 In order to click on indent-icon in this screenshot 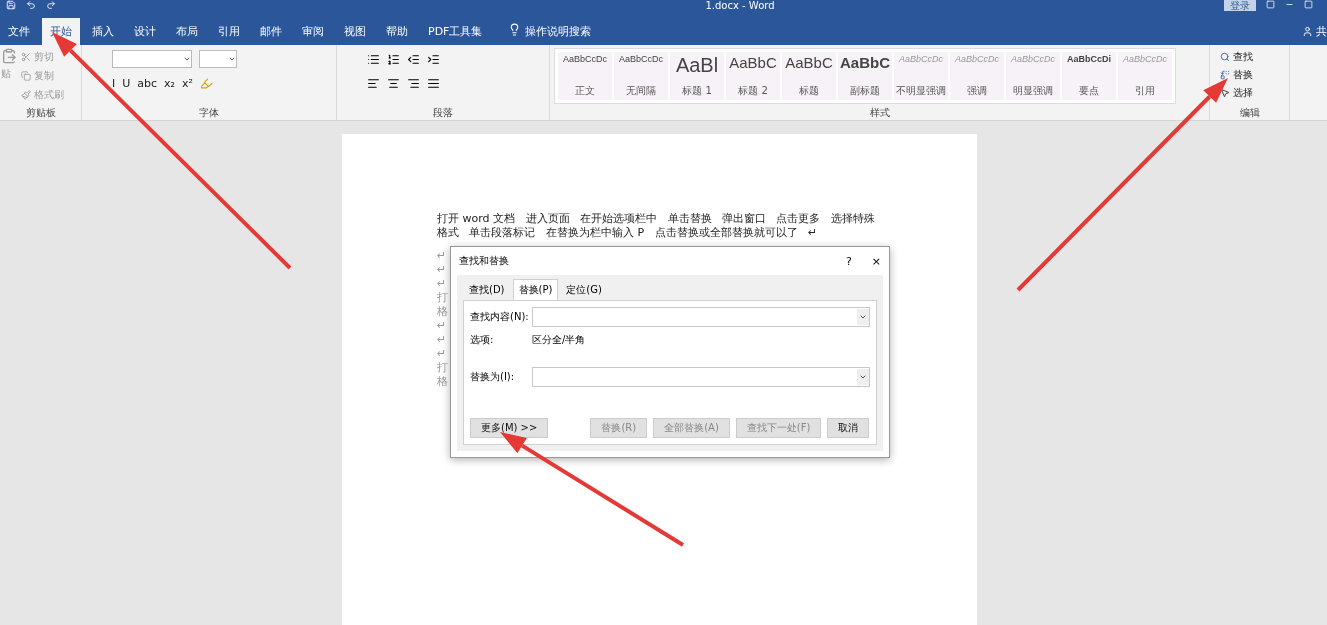, I will do `click(433, 59)`.